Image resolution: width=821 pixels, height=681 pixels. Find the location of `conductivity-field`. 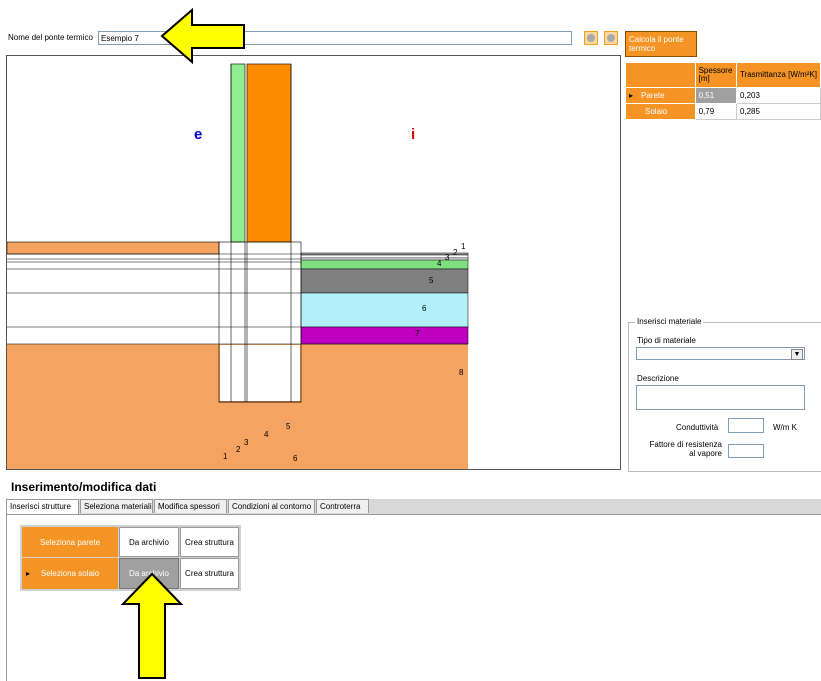

conductivity-field is located at coordinates (746, 425).